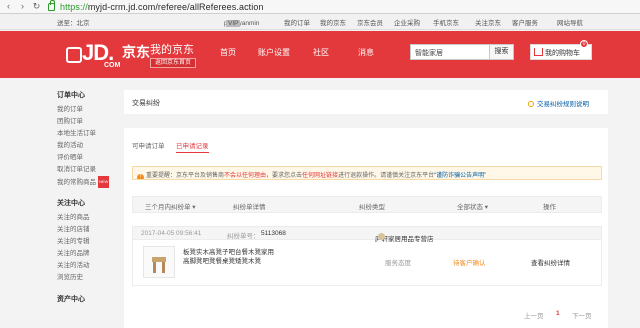 The height and width of the screenshot is (328, 640). I want to click on sidebar-item: 团购订单, so click(89, 122).